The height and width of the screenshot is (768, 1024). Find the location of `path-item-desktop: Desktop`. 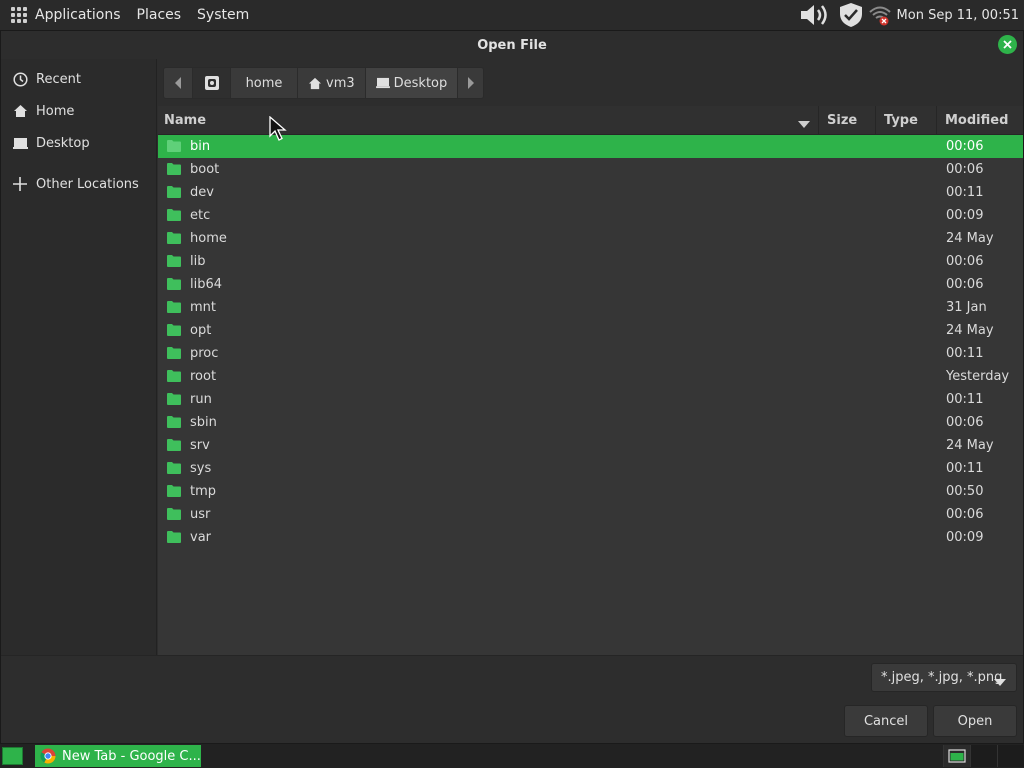

path-item-desktop: Desktop is located at coordinates (411, 83).